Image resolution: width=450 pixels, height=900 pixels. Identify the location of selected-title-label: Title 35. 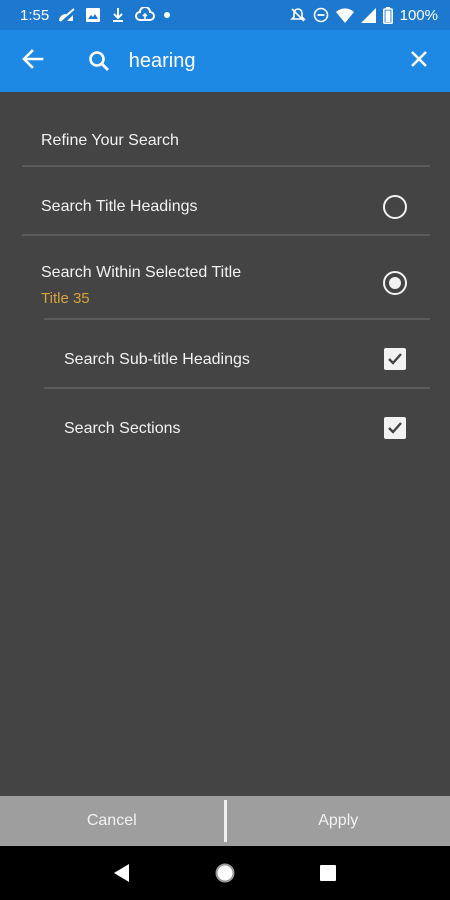
(65, 298).